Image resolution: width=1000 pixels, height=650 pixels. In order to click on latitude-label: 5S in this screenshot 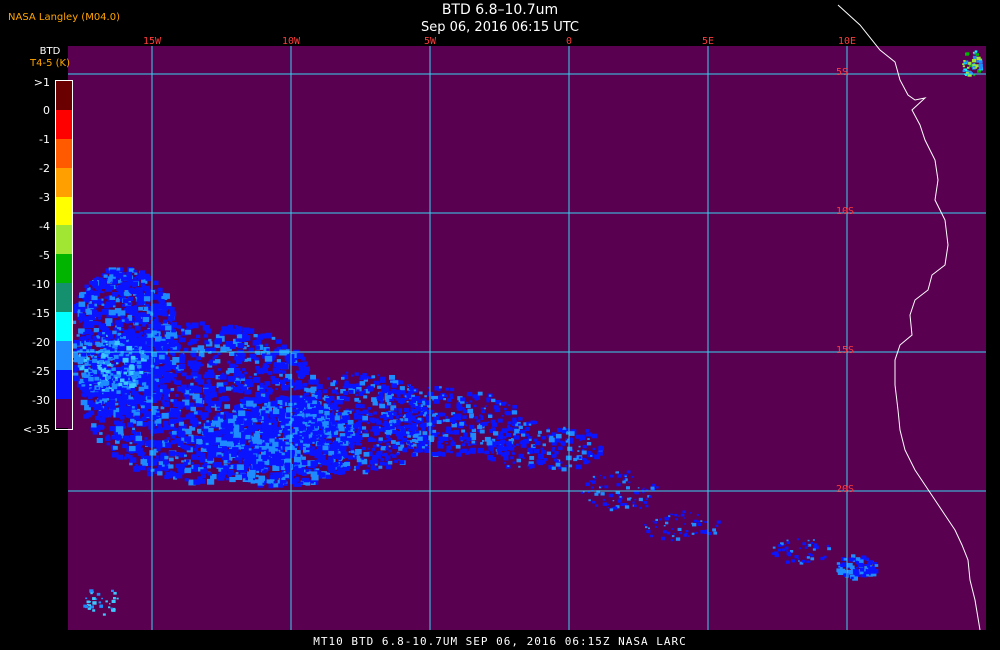, I will do `click(842, 72)`.